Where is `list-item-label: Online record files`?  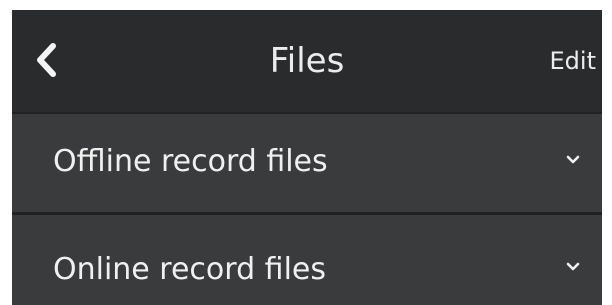
list-item-label: Online record files is located at coordinates (189, 269).